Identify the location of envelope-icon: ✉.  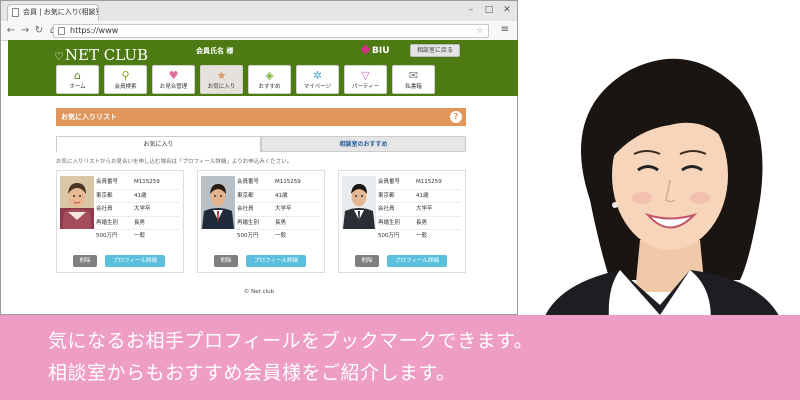
(413, 75).